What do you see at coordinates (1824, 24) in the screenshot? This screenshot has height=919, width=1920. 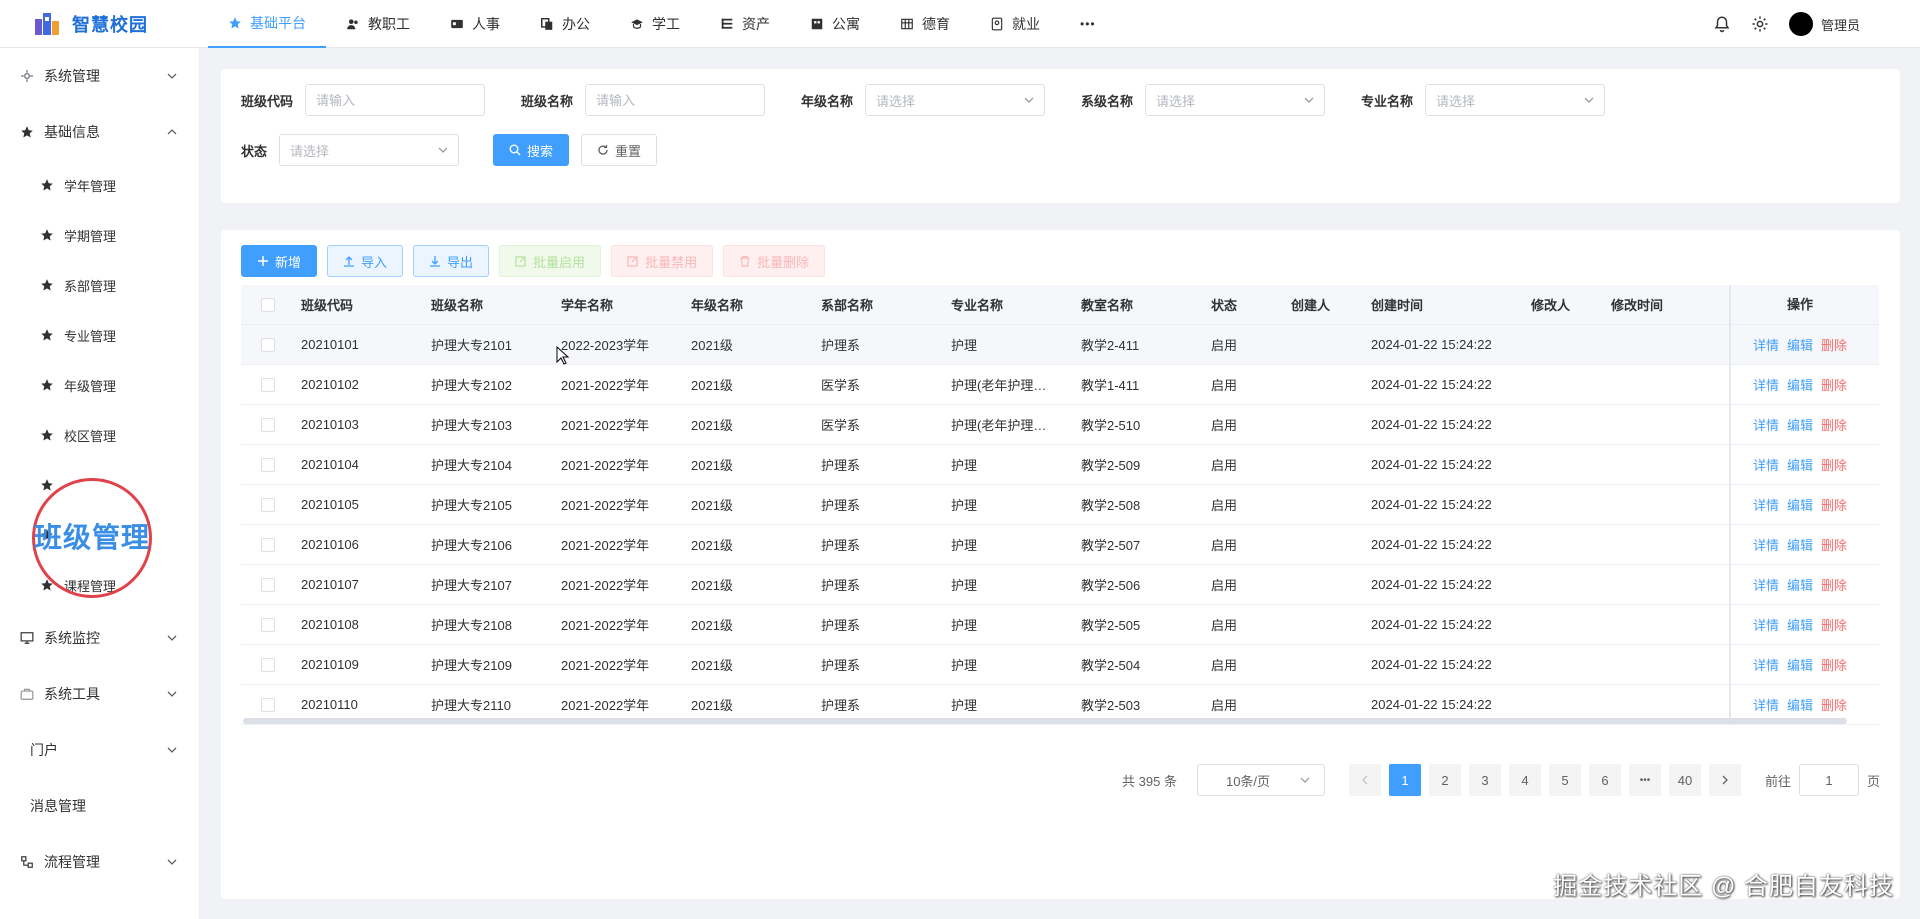 I see `user-menu: 管理员` at bounding box center [1824, 24].